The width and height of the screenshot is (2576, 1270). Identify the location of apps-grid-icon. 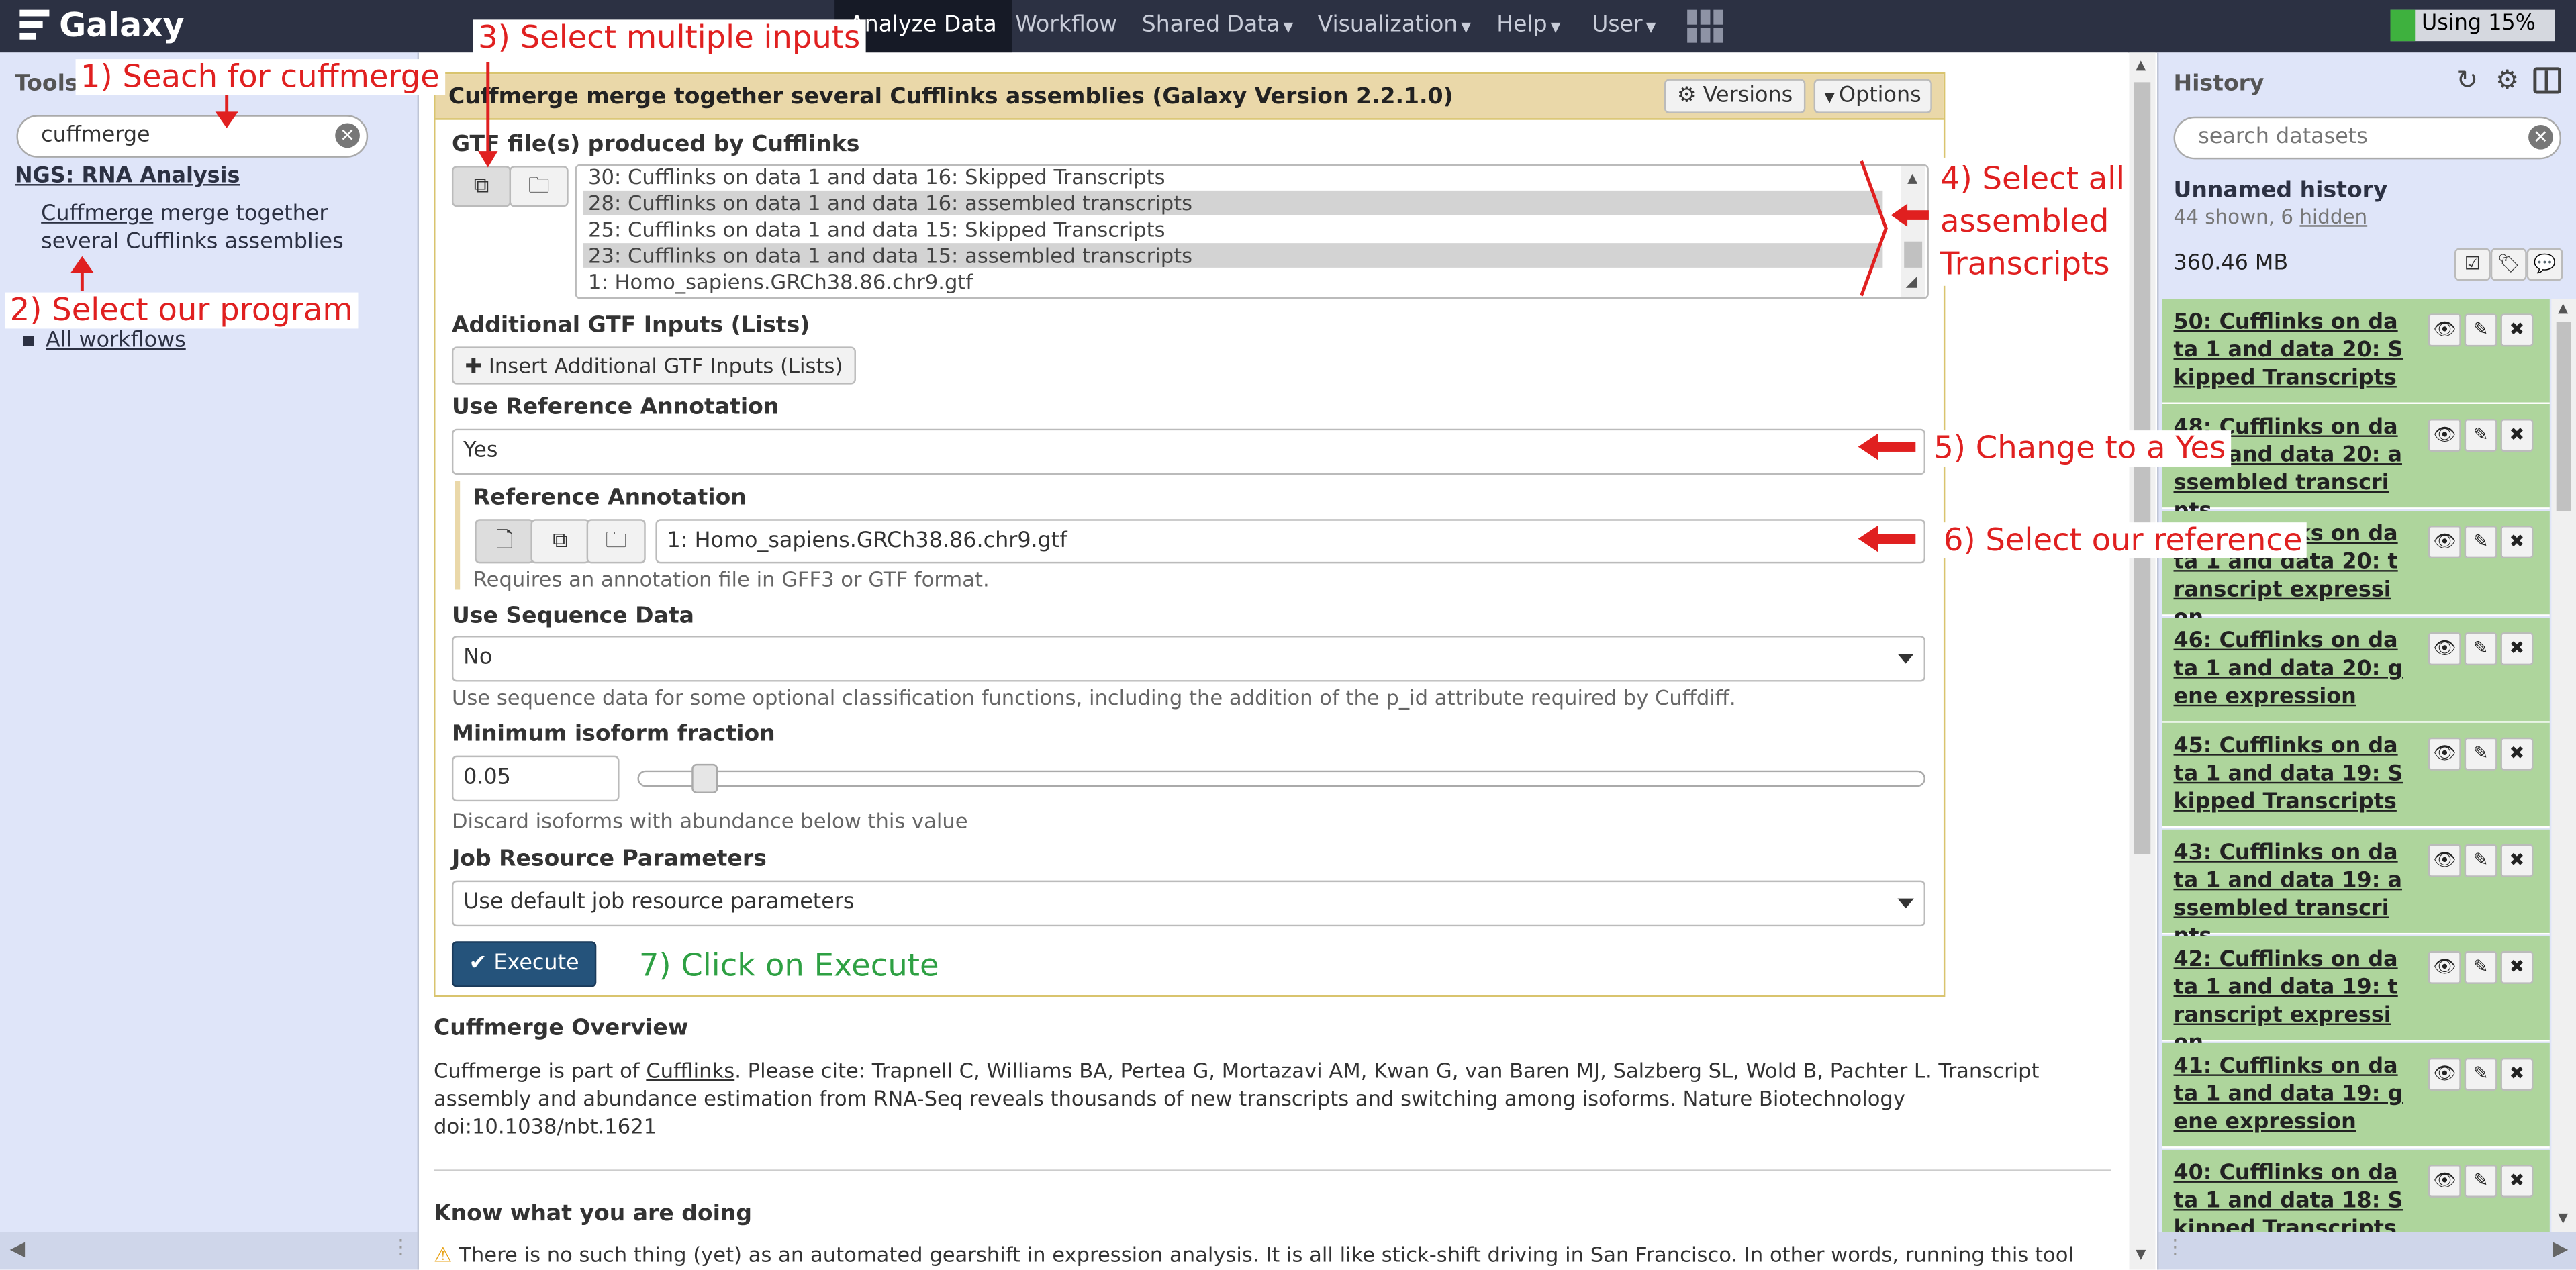
(1705, 26).